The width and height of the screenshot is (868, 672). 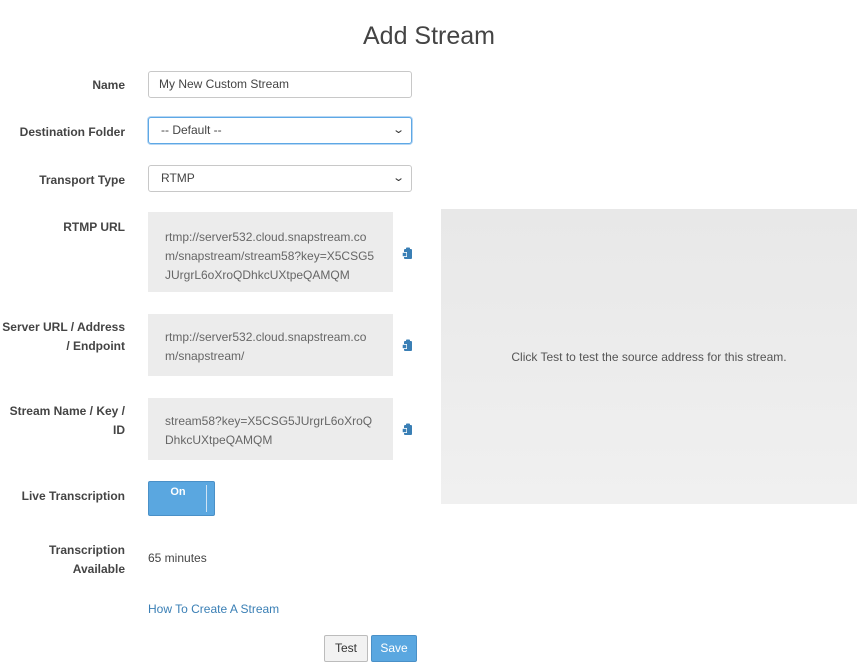 I want to click on page-title: Add Stream, so click(x=428, y=36).